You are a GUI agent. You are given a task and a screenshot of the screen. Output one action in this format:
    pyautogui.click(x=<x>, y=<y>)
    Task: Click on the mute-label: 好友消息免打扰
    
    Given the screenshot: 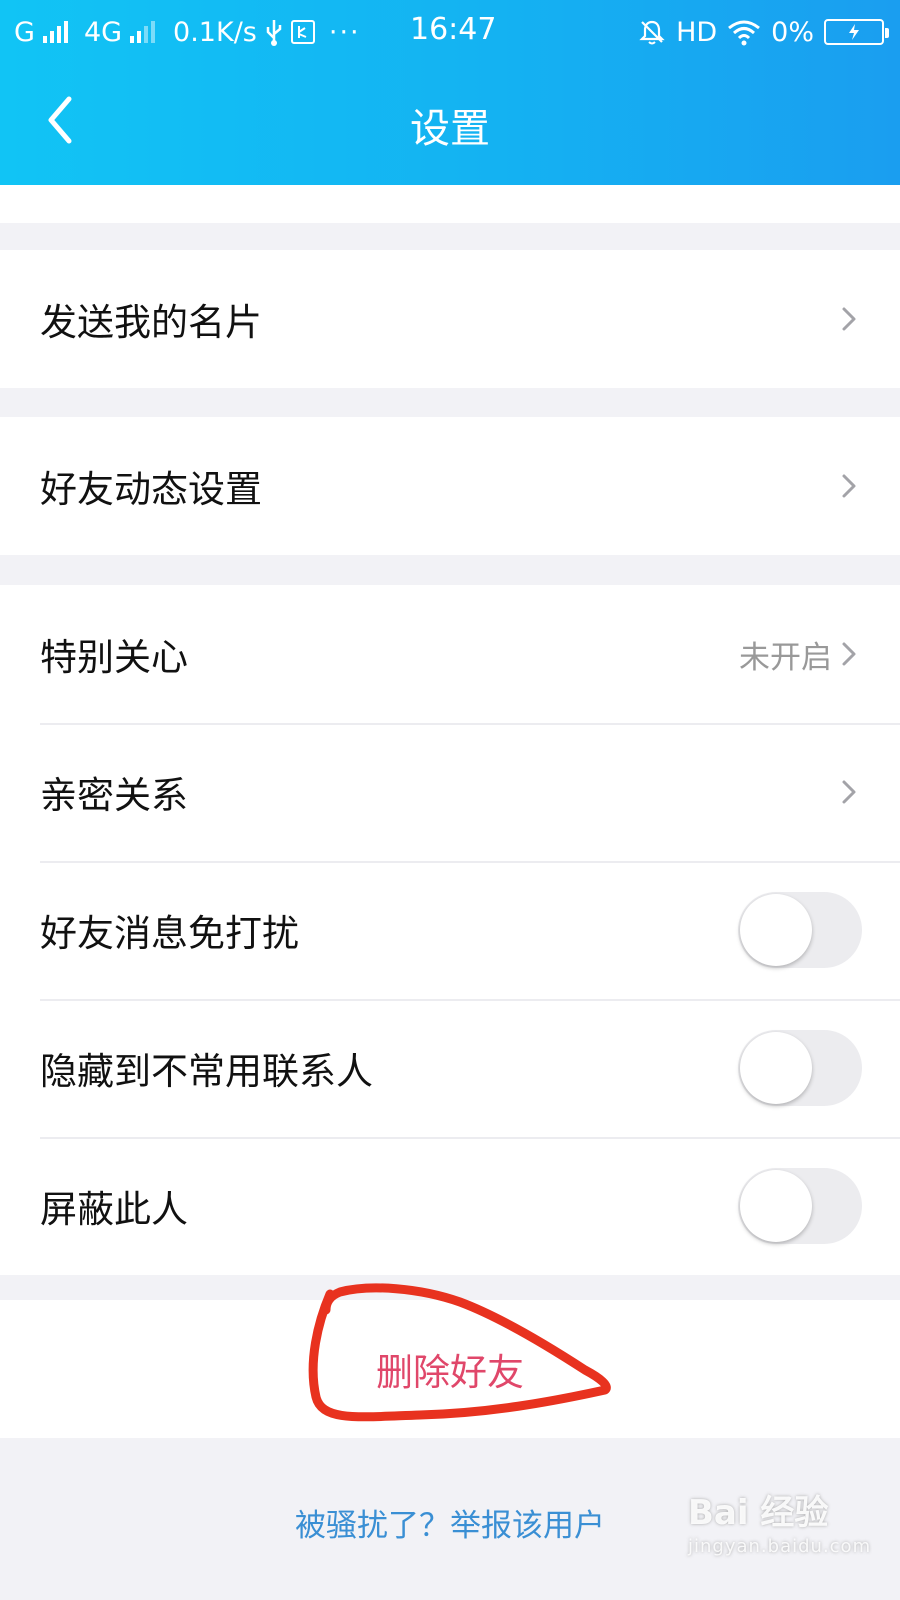 What is the action you would take?
    pyautogui.click(x=169, y=933)
    